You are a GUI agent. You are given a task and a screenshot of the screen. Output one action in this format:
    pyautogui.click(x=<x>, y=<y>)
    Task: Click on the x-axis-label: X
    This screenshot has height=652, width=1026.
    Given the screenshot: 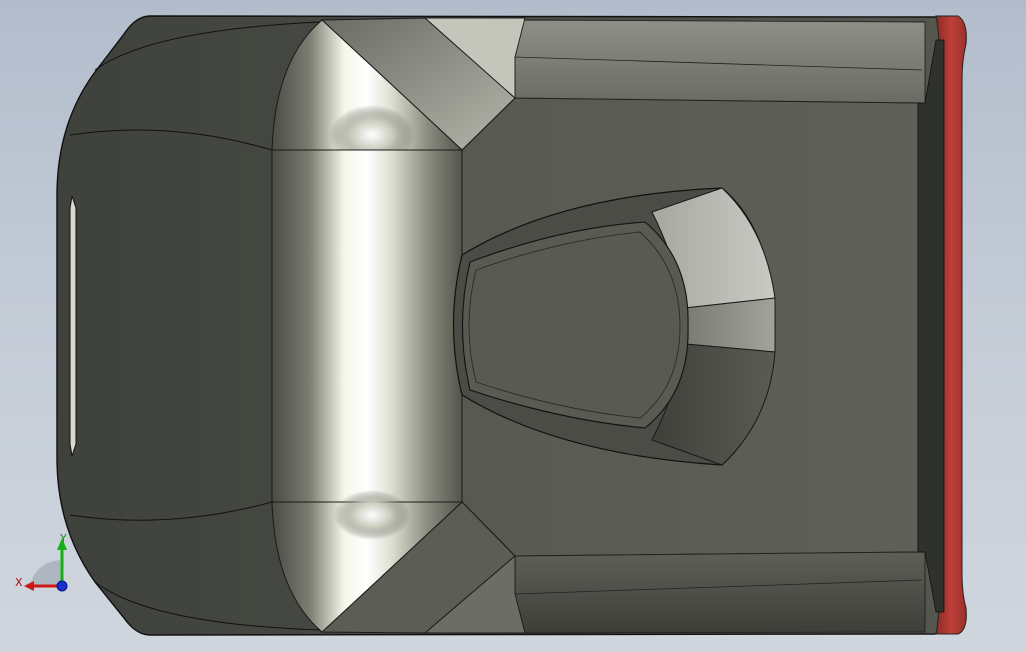 What is the action you would take?
    pyautogui.click(x=19, y=582)
    